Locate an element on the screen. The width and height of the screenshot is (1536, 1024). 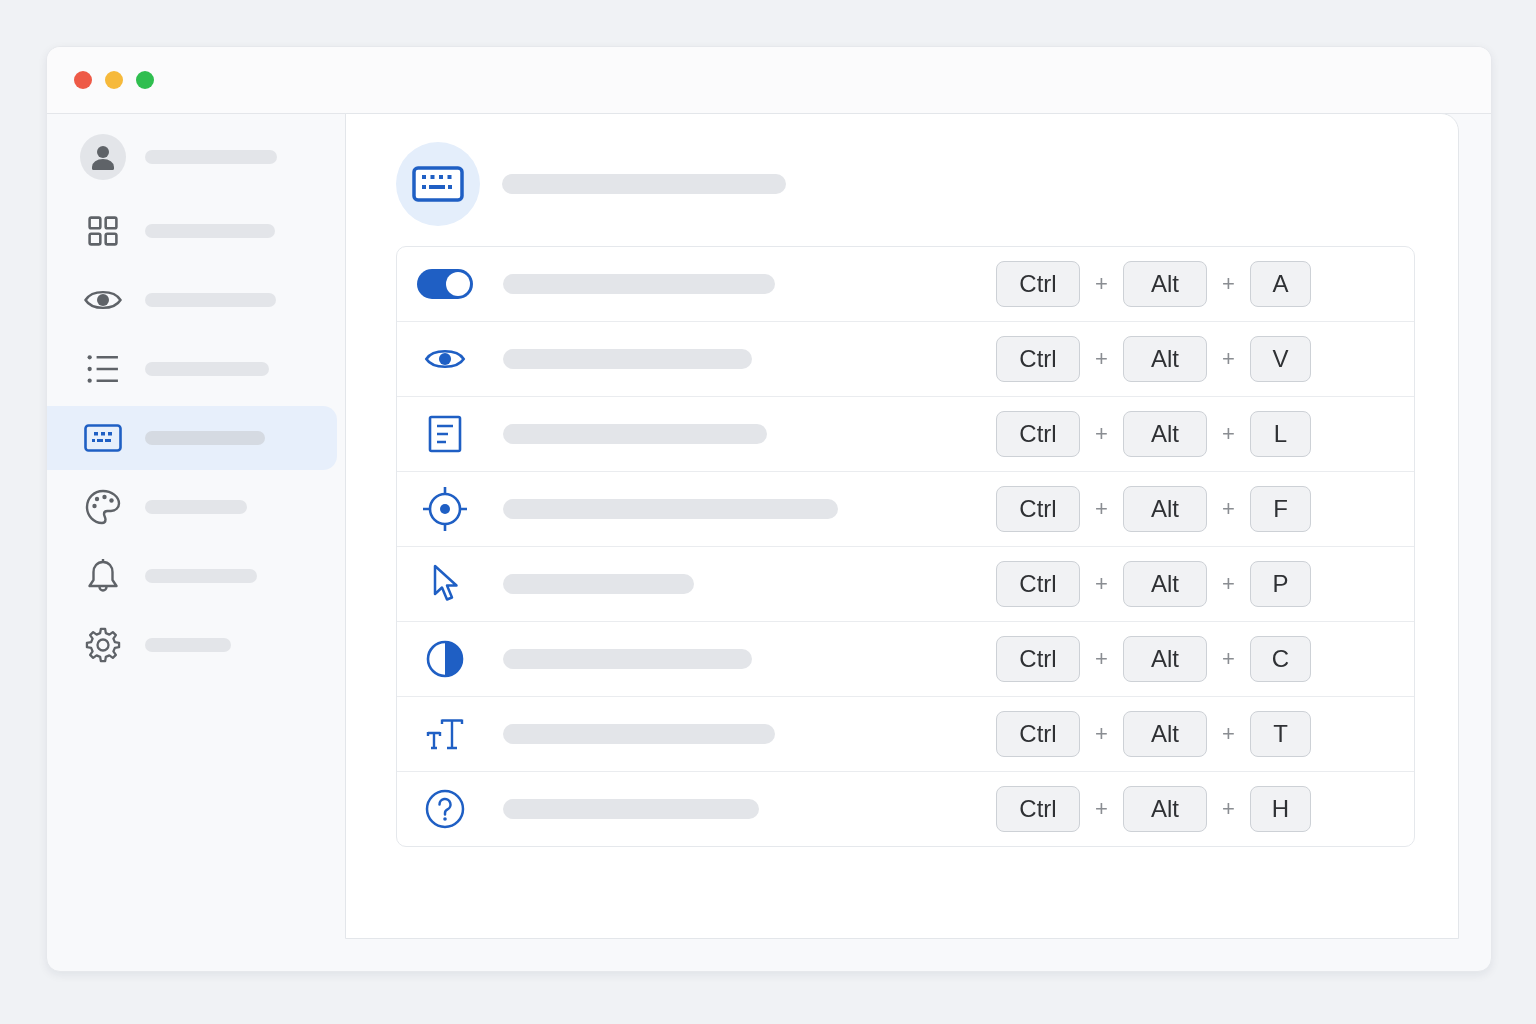
keycap: C is located at coordinates (1280, 659).